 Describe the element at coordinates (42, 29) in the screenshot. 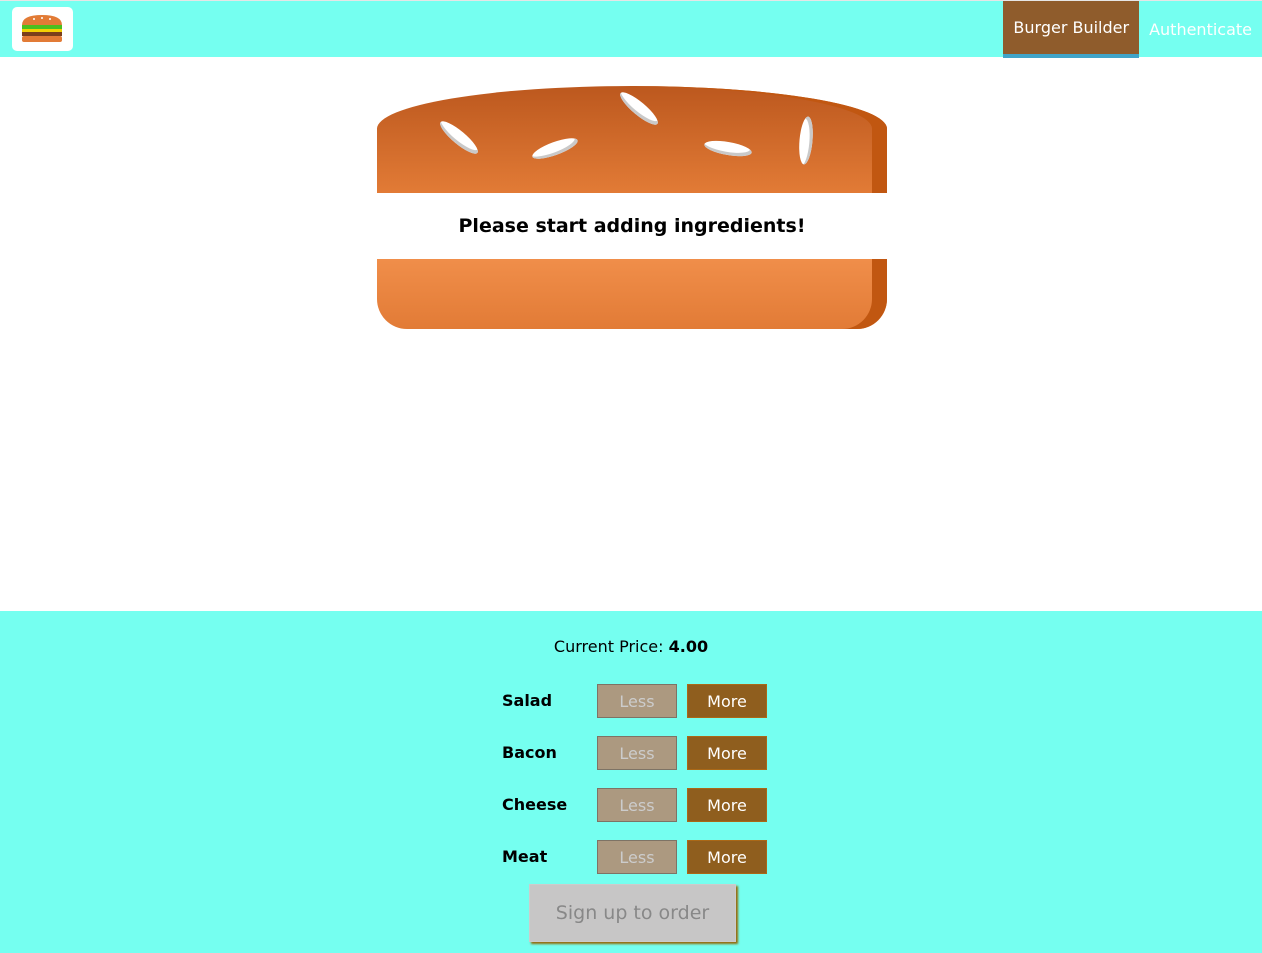

I see `burger-logo-icon` at that location.